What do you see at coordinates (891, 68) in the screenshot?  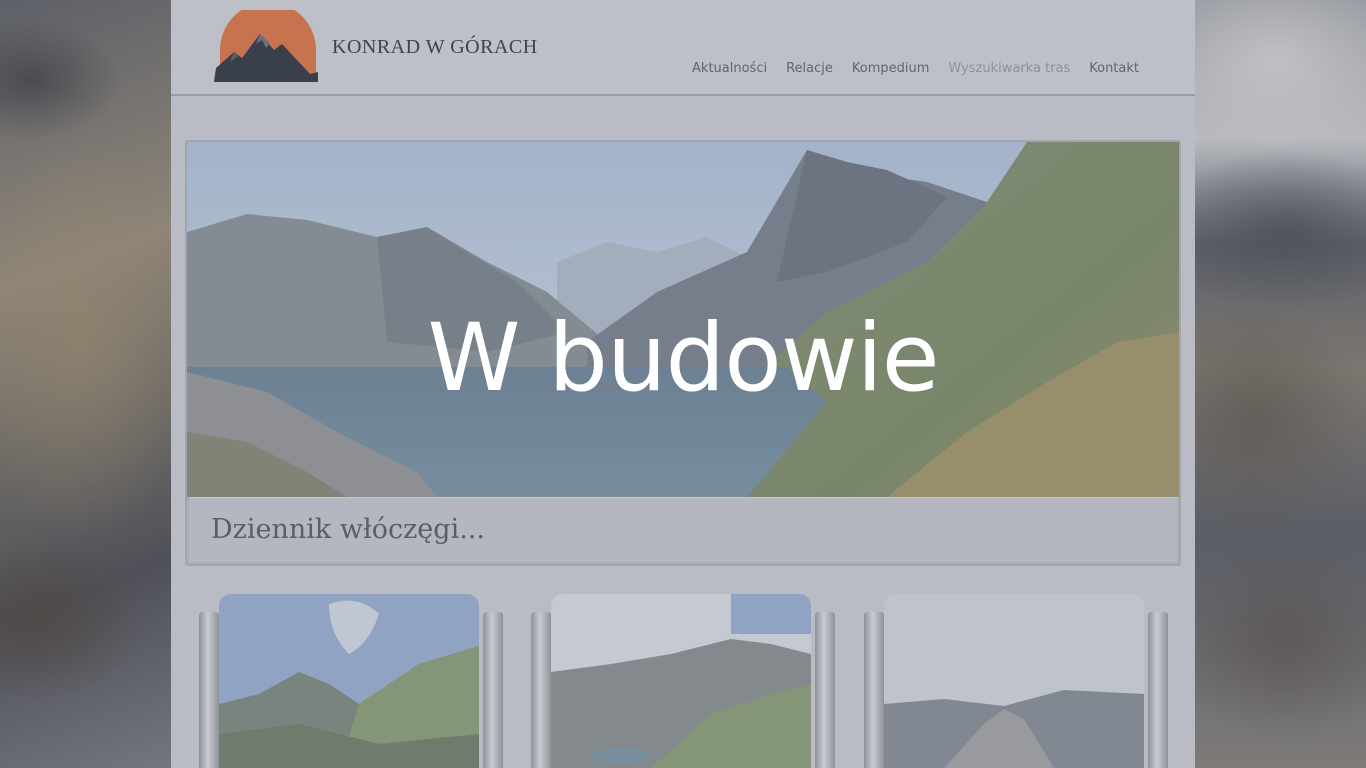 I see `nav-item-kompedium: Kompedium` at bounding box center [891, 68].